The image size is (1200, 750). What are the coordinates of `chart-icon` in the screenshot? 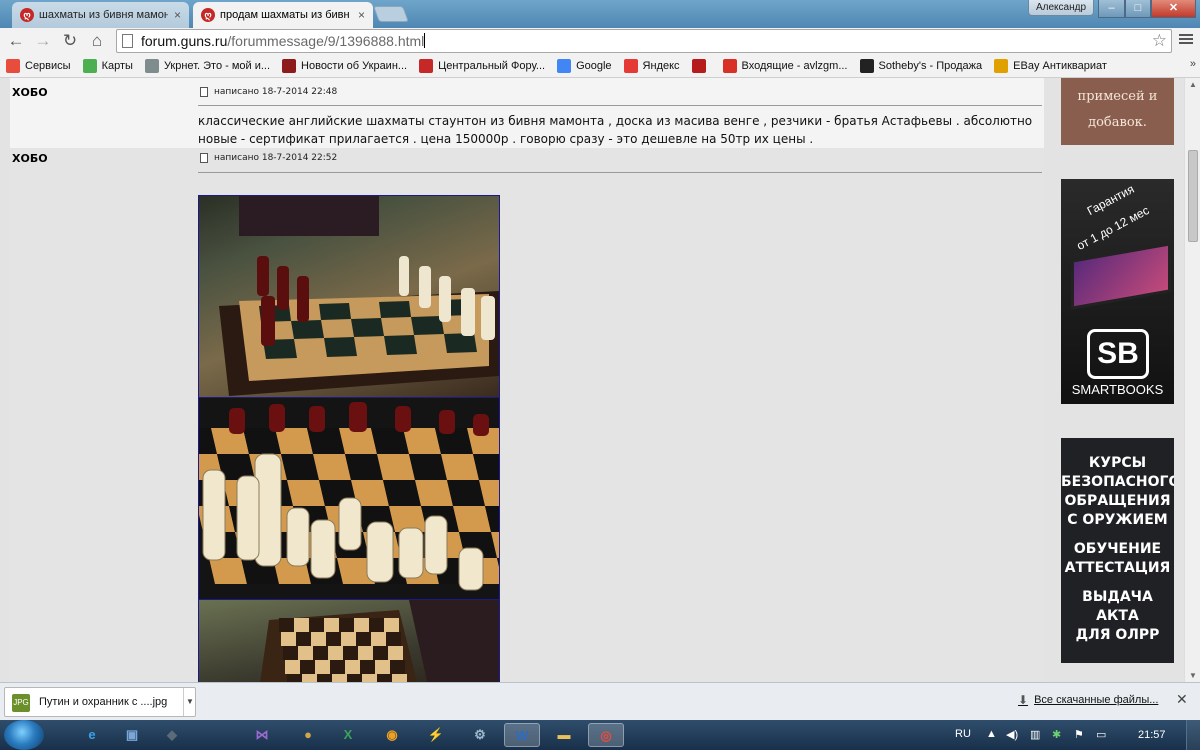 It's located at (698, 65).